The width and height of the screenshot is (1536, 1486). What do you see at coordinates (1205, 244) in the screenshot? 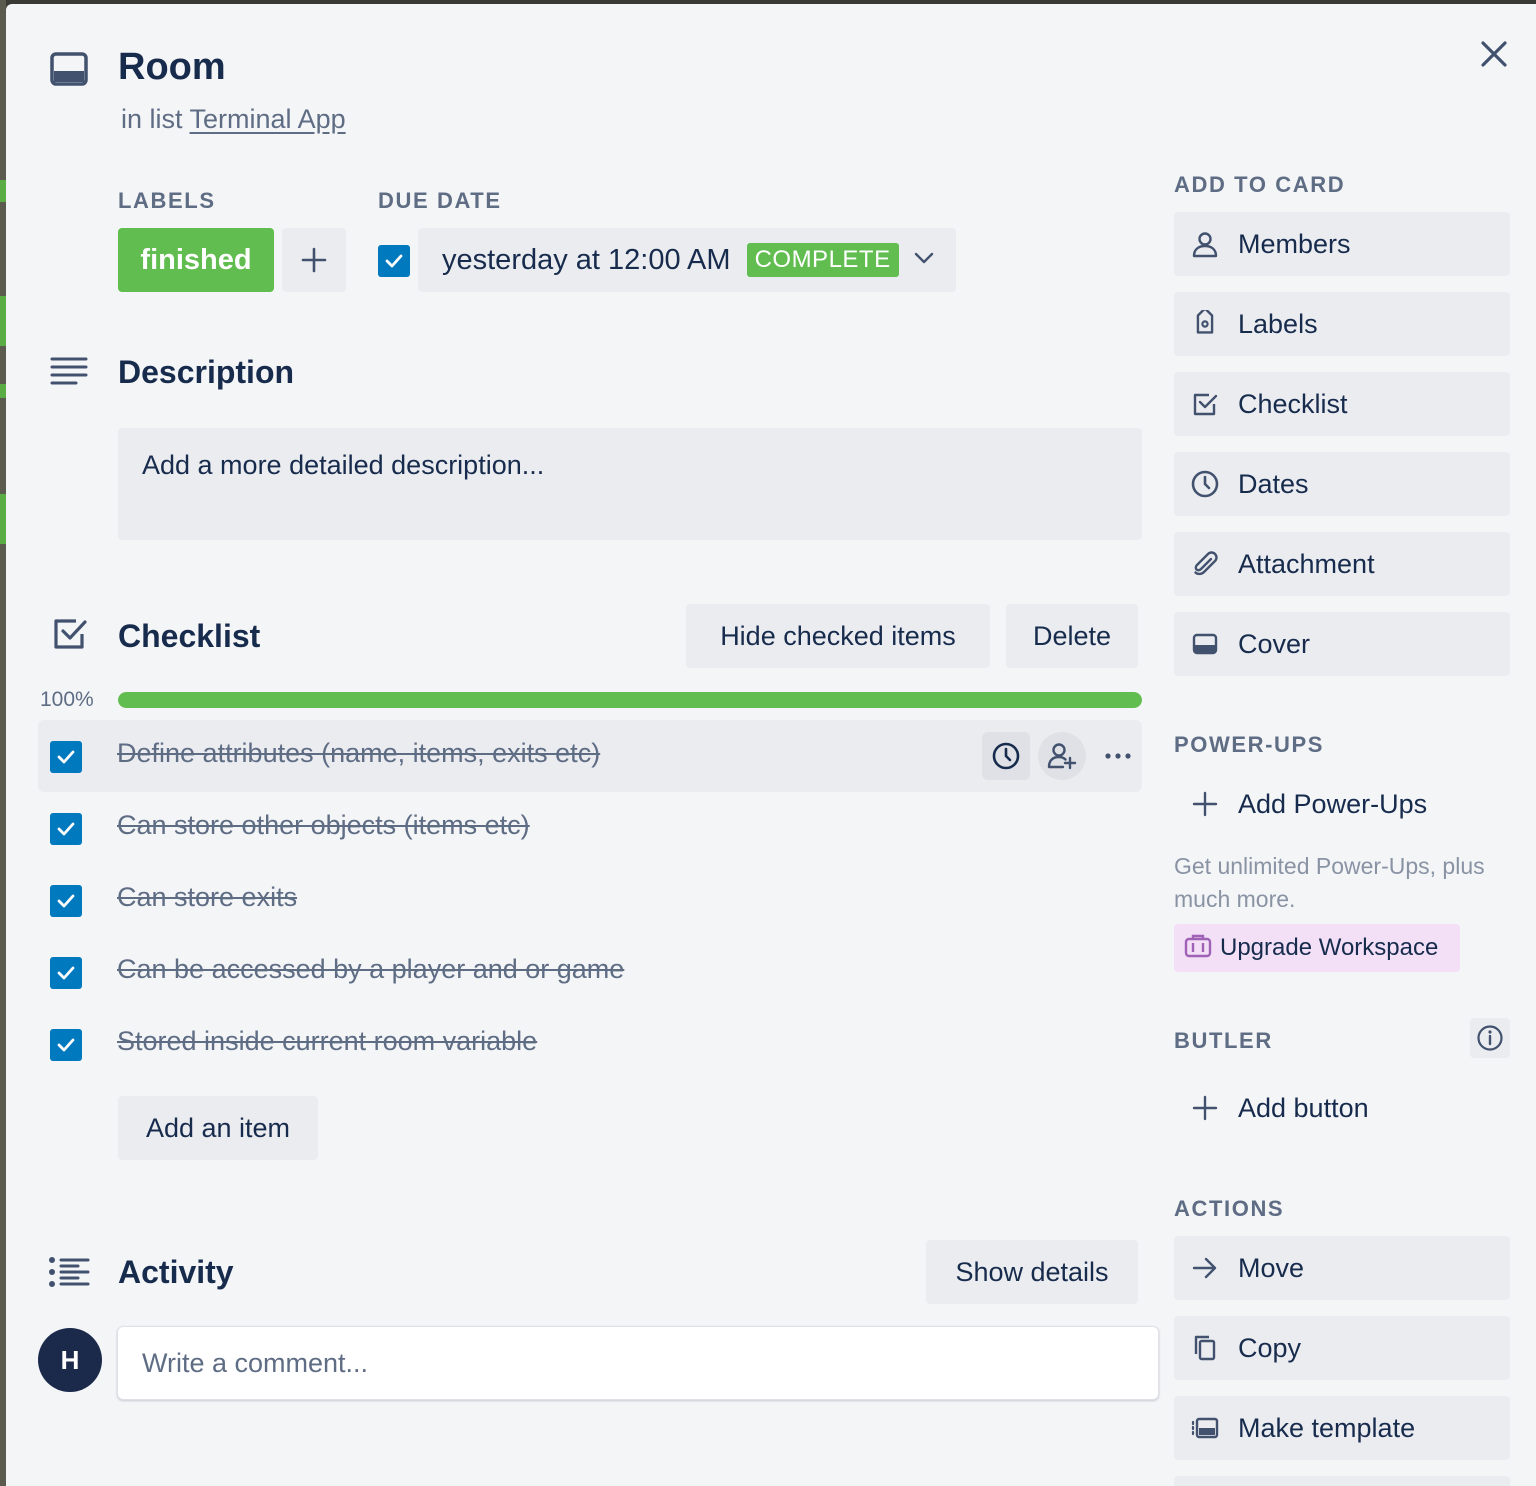
I see `person-icon` at bounding box center [1205, 244].